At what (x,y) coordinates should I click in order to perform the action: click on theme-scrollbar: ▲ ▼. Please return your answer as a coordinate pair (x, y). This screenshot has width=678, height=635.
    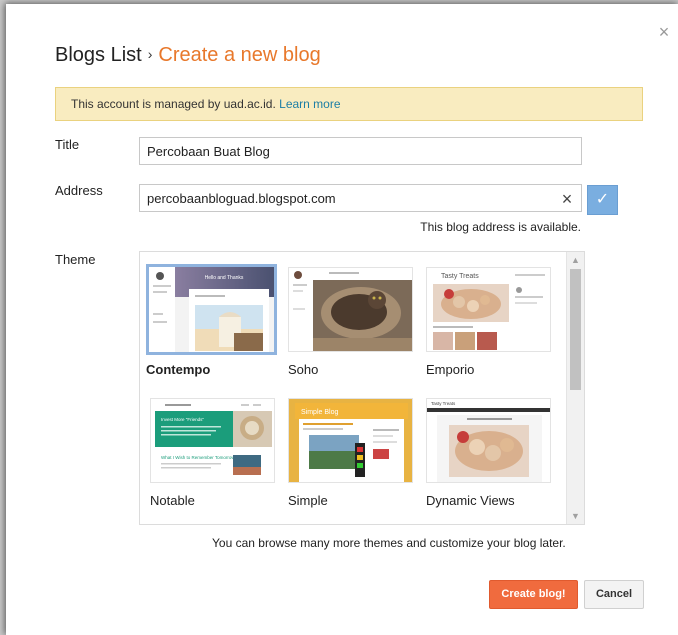
    Looking at the image, I should click on (575, 388).